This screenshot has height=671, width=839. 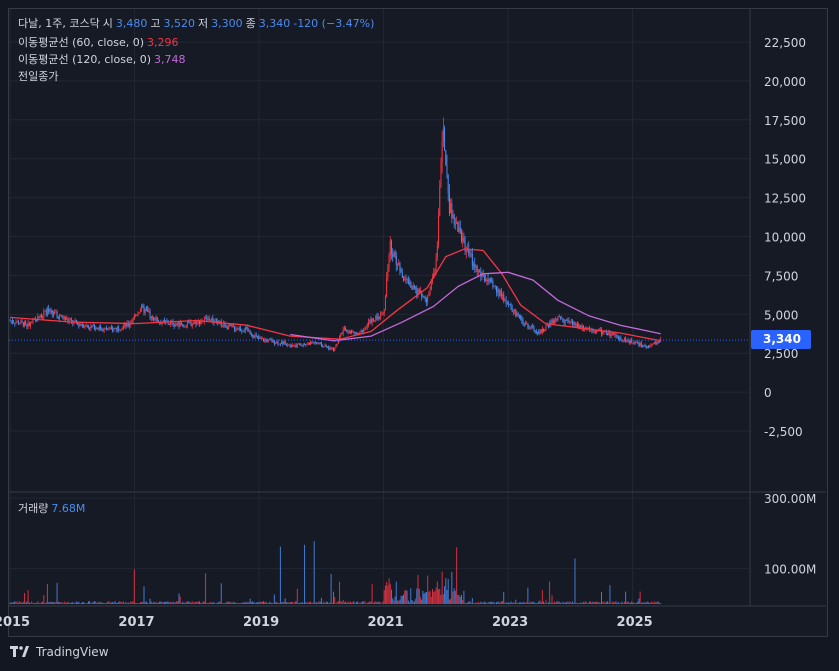 What do you see at coordinates (100, 43) in the screenshot?
I see `legend-ma60: 이동평균선 (60, close, 0) 3,296` at bounding box center [100, 43].